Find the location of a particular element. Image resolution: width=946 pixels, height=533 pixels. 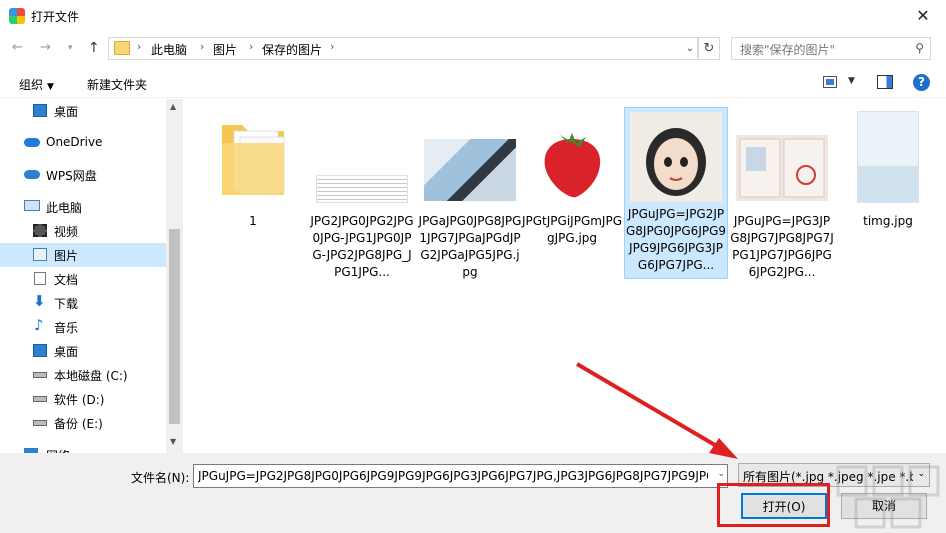

cloud-icon is located at coordinates (32, 174).